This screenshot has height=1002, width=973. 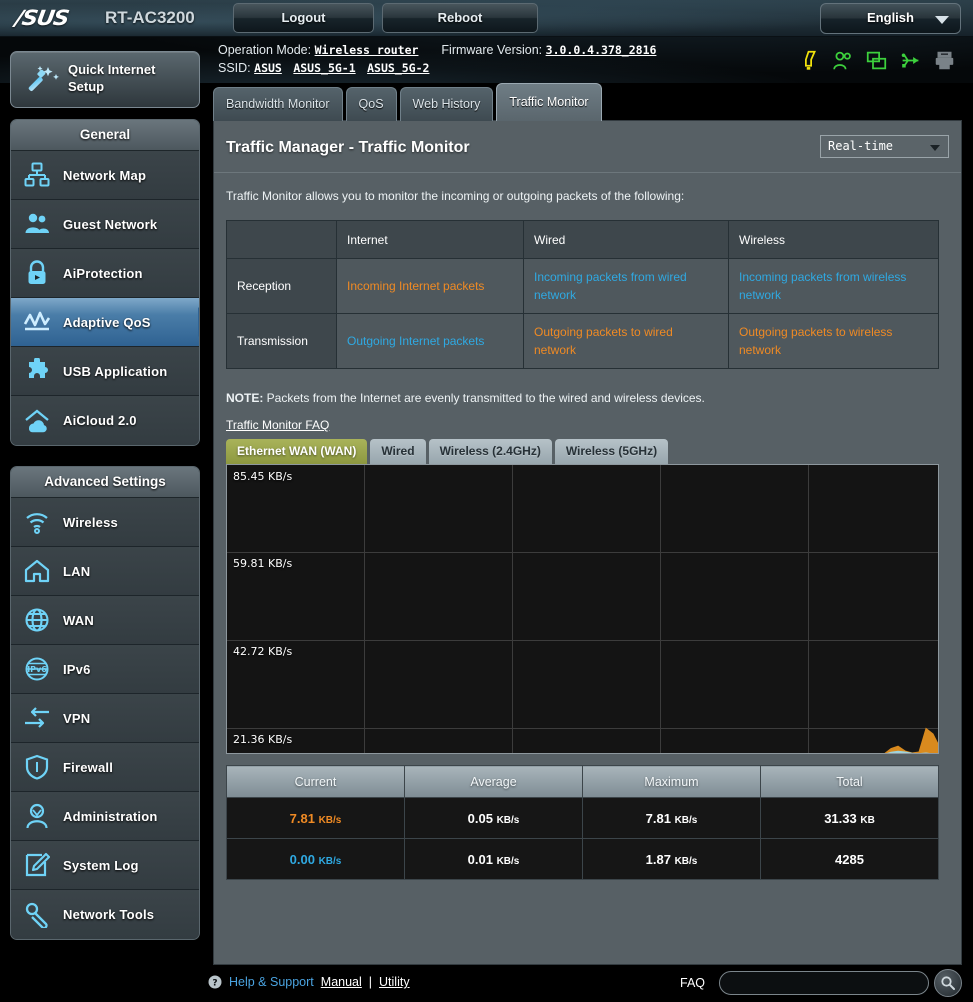 I want to click on sidebar-item-administration: Administration, so click(x=105, y=816).